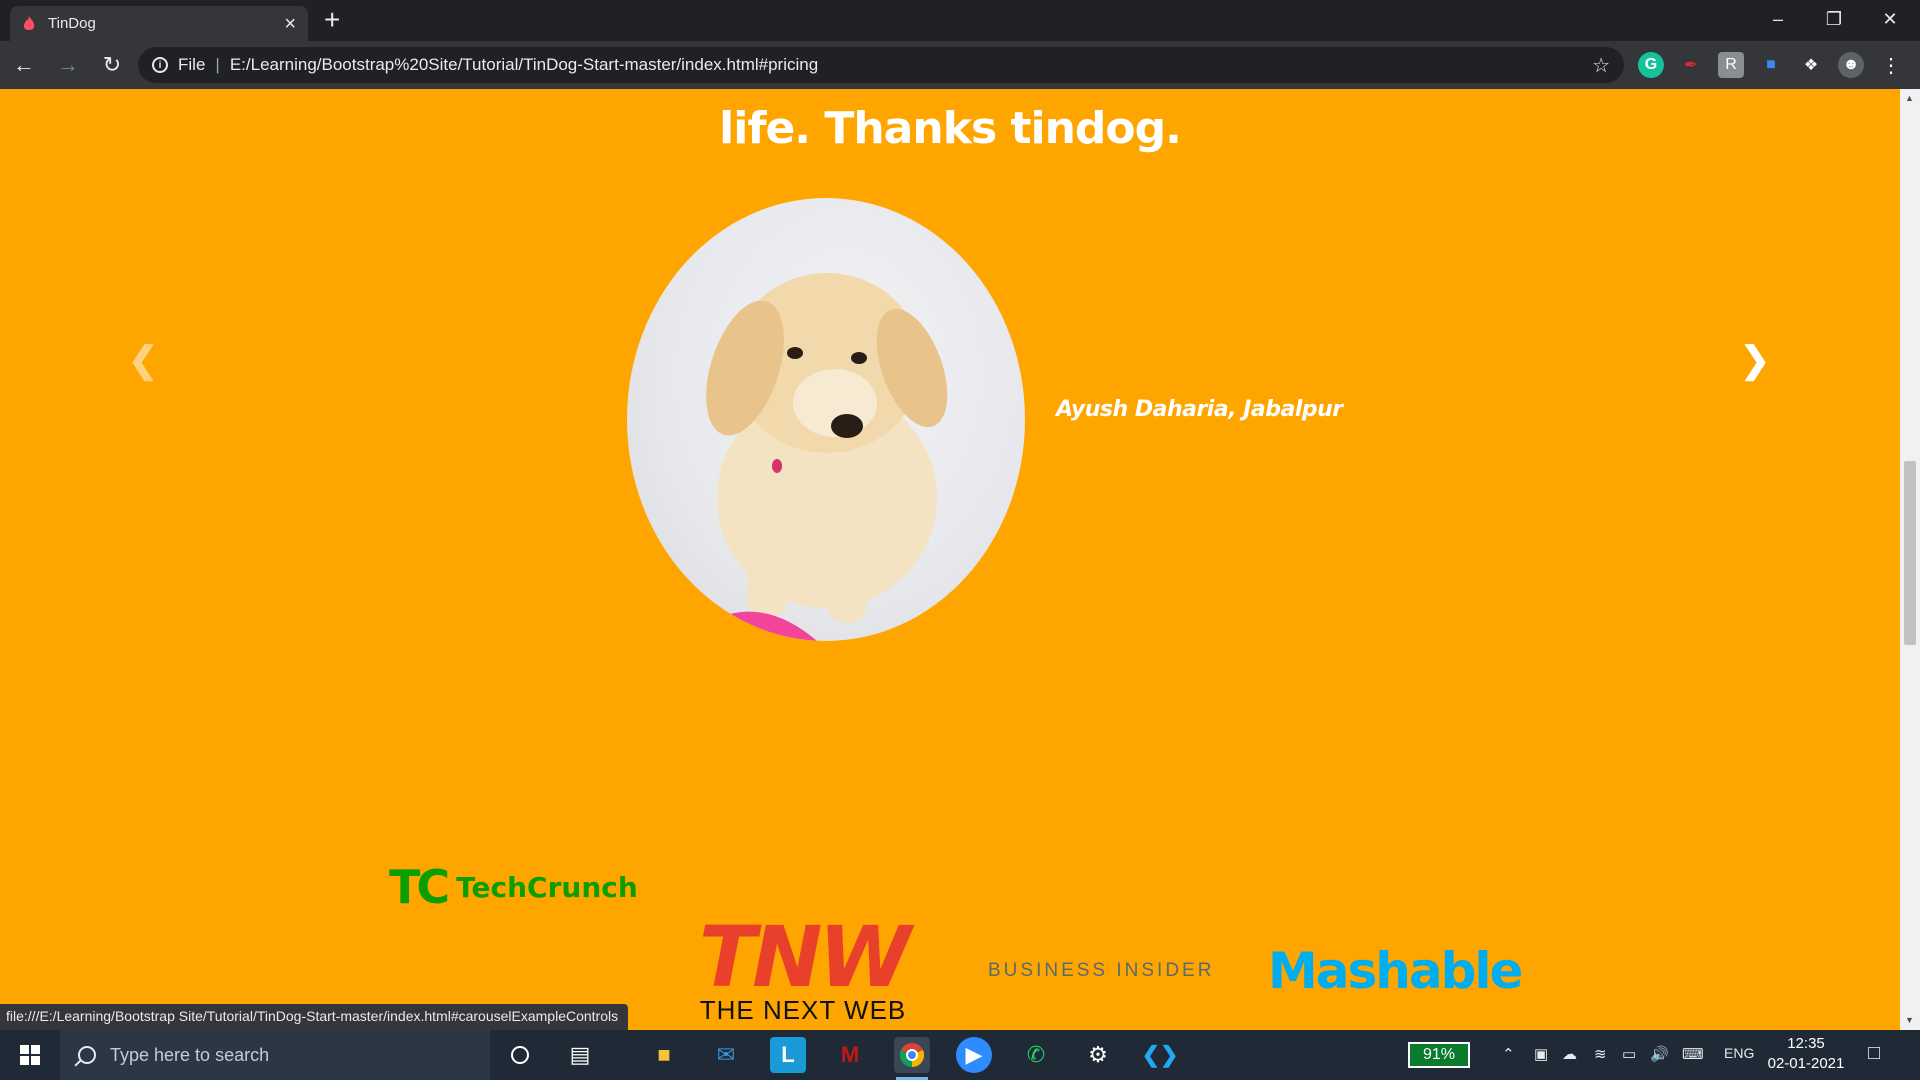 Image resolution: width=1920 pixels, height=1080 pixels. What do you see at coordinates (1691, 65) in the screenshot?
I see `pen-extension-icon: ✒` at bounding box center [1691, 65].